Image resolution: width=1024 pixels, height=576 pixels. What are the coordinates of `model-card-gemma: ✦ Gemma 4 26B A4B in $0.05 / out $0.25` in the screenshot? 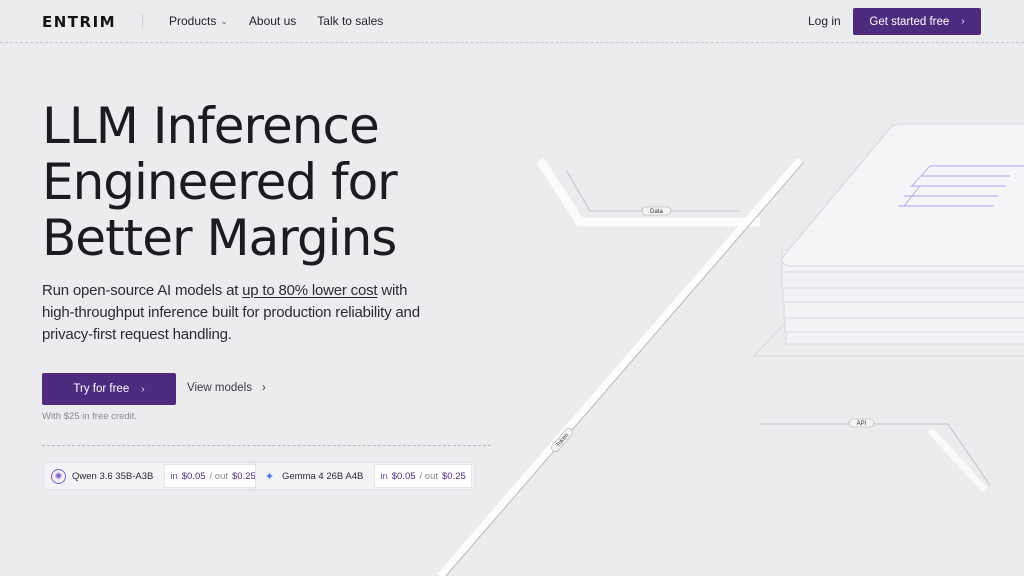 It's located at (365, 476).